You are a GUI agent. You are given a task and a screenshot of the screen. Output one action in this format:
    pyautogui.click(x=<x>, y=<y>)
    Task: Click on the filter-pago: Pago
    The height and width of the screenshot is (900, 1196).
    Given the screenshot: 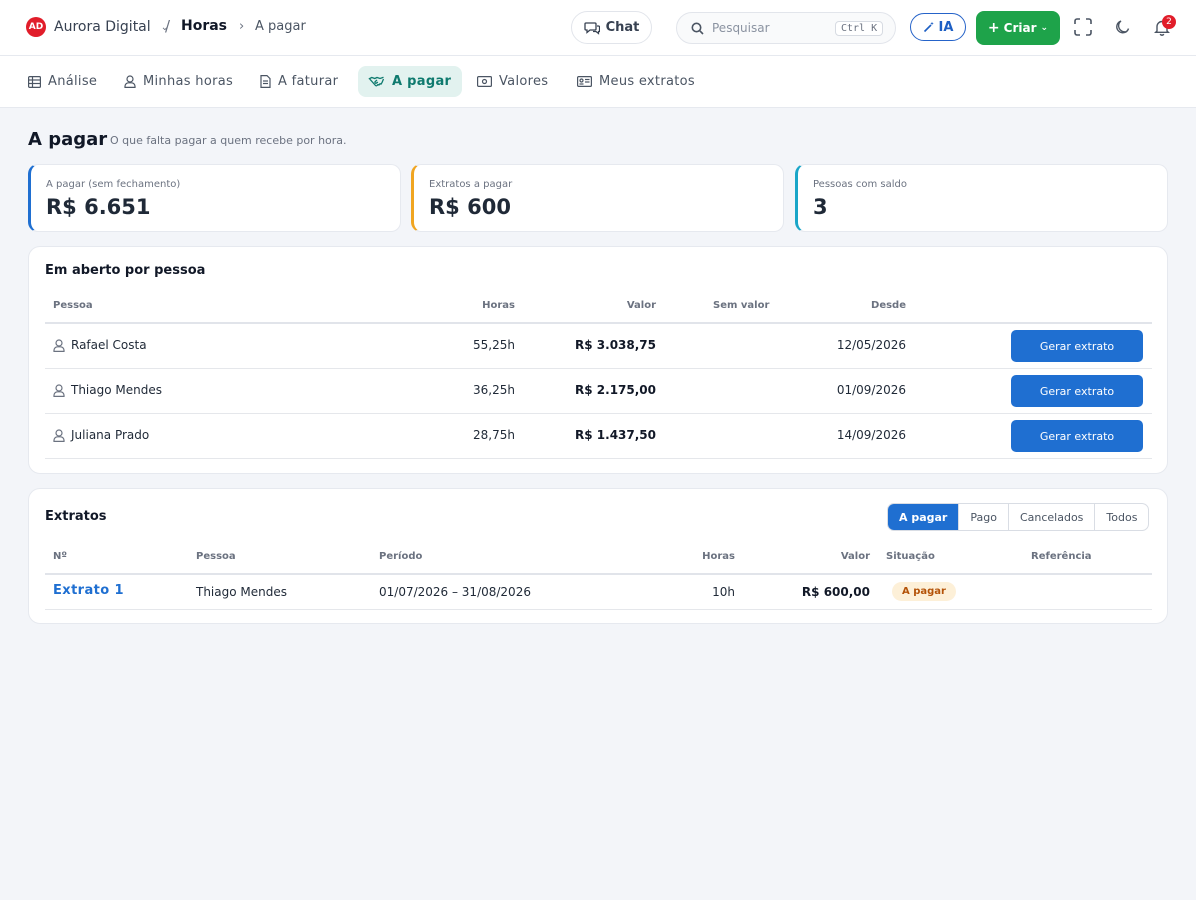 What is the action you would take?
    pyautogui.click(x=983, y=517)
    